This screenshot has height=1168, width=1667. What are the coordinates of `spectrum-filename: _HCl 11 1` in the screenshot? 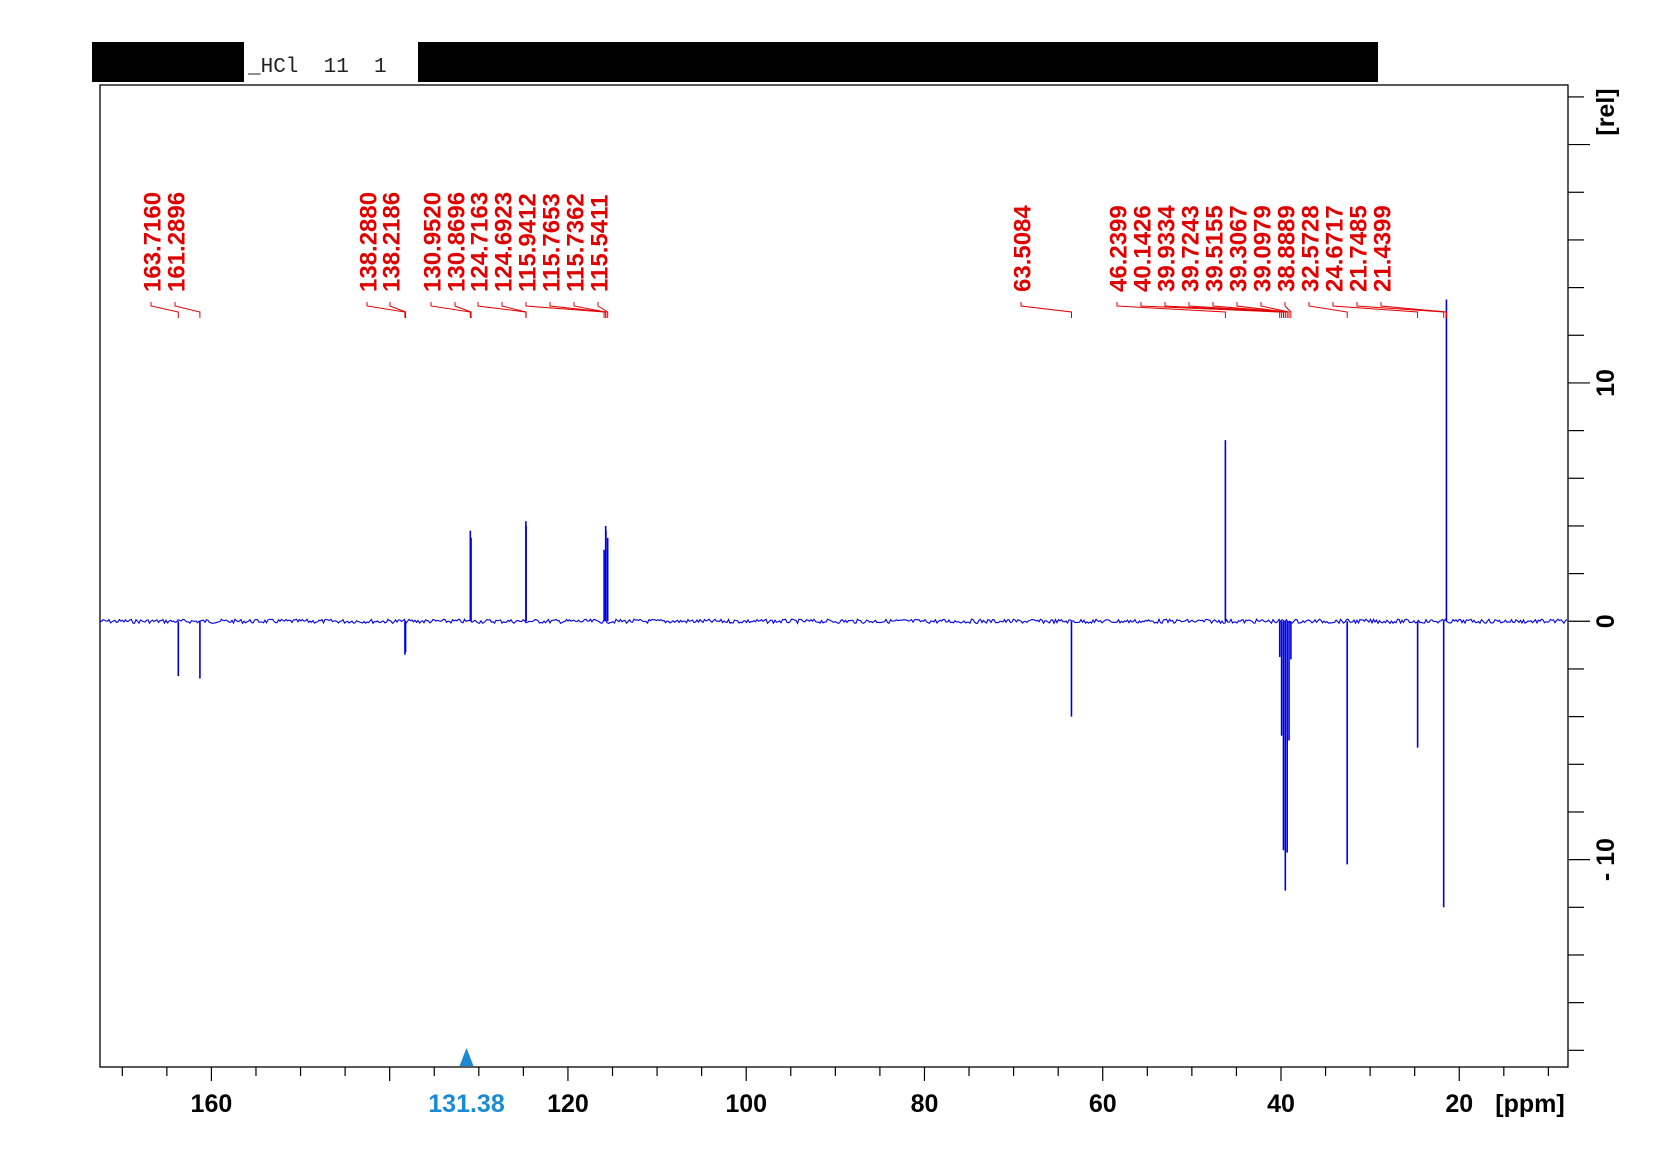 It's located at (317, 67).